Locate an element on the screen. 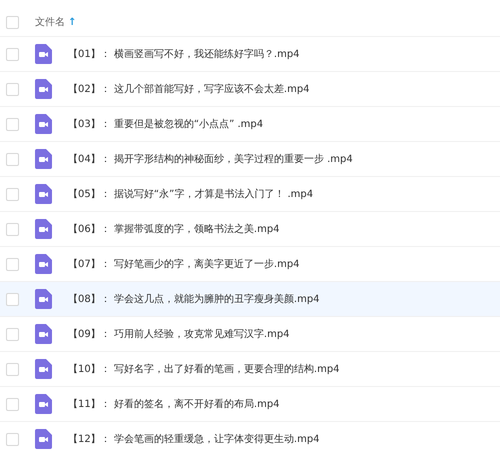 This screenshot has width=500, height=451. column-header: 文件名 is located at coordinates (50, 22).